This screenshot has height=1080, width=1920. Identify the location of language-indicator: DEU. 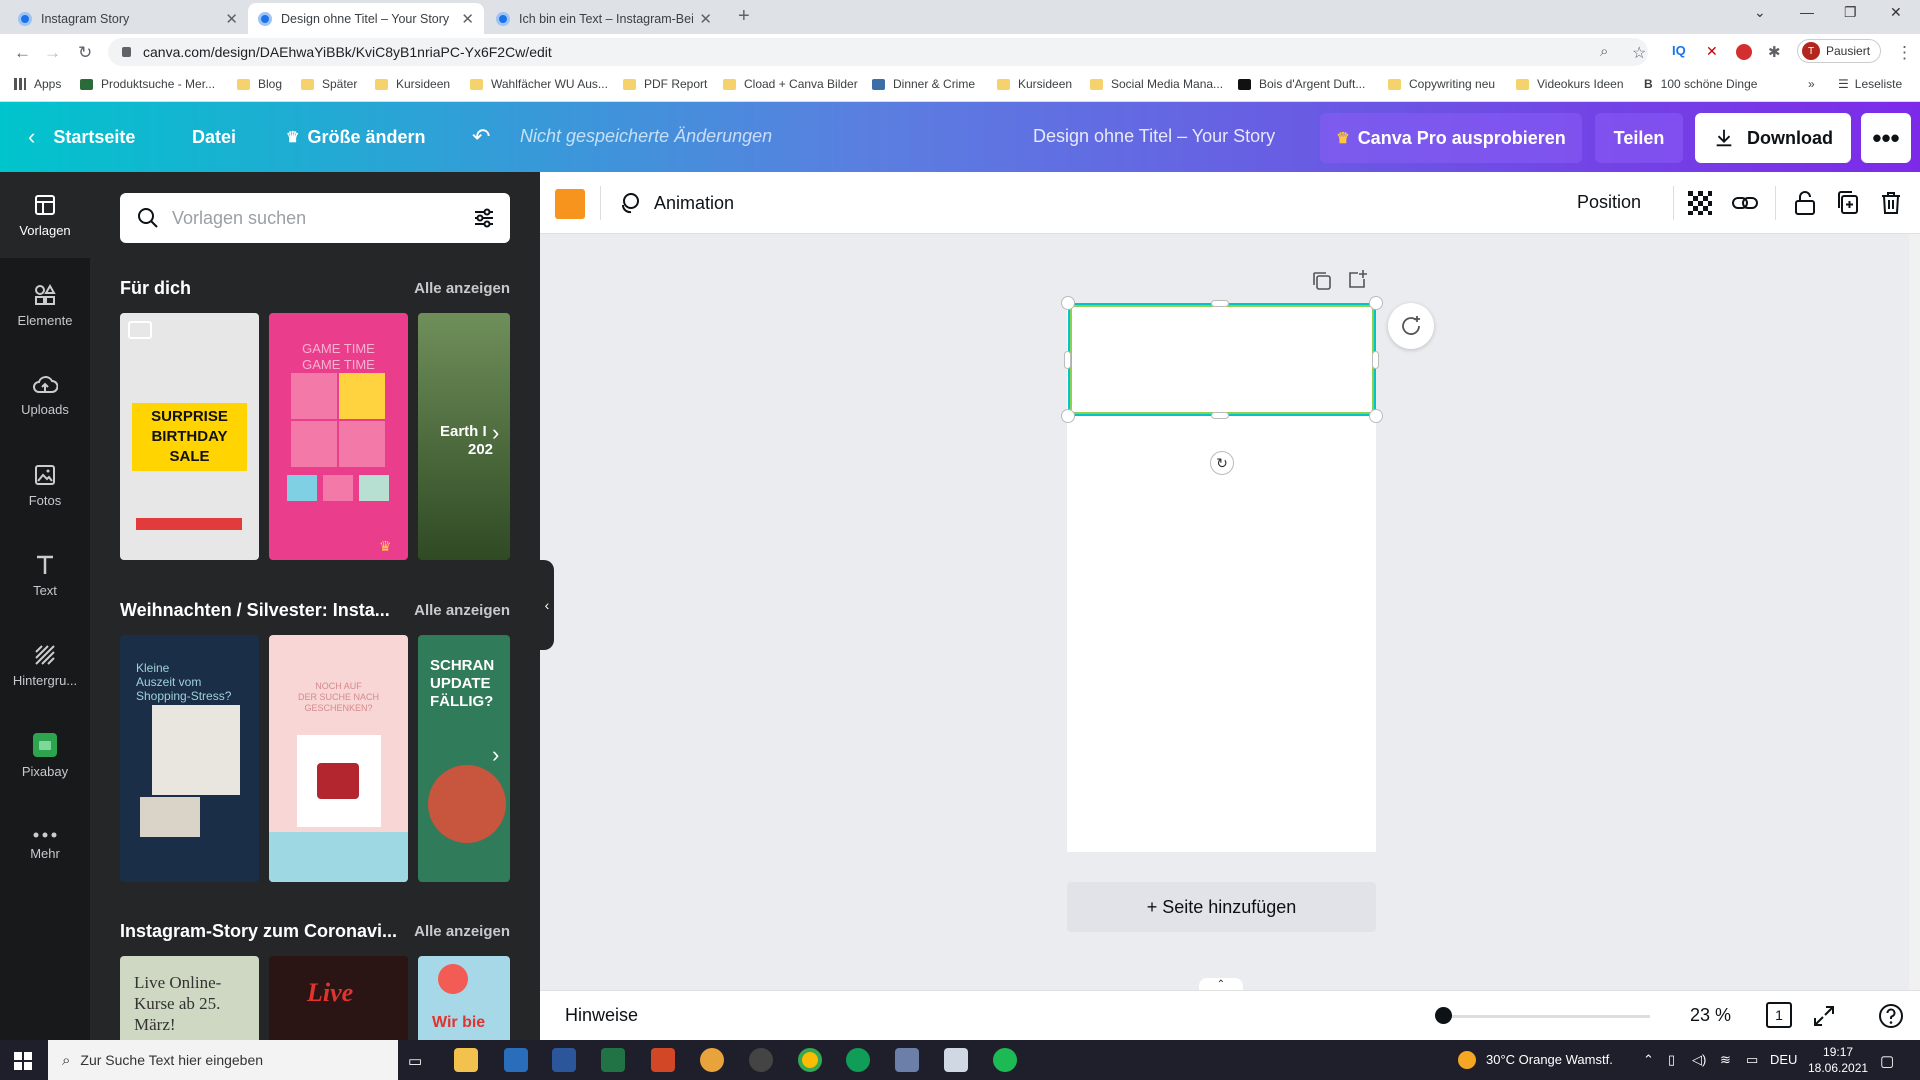
(1783, 1059).